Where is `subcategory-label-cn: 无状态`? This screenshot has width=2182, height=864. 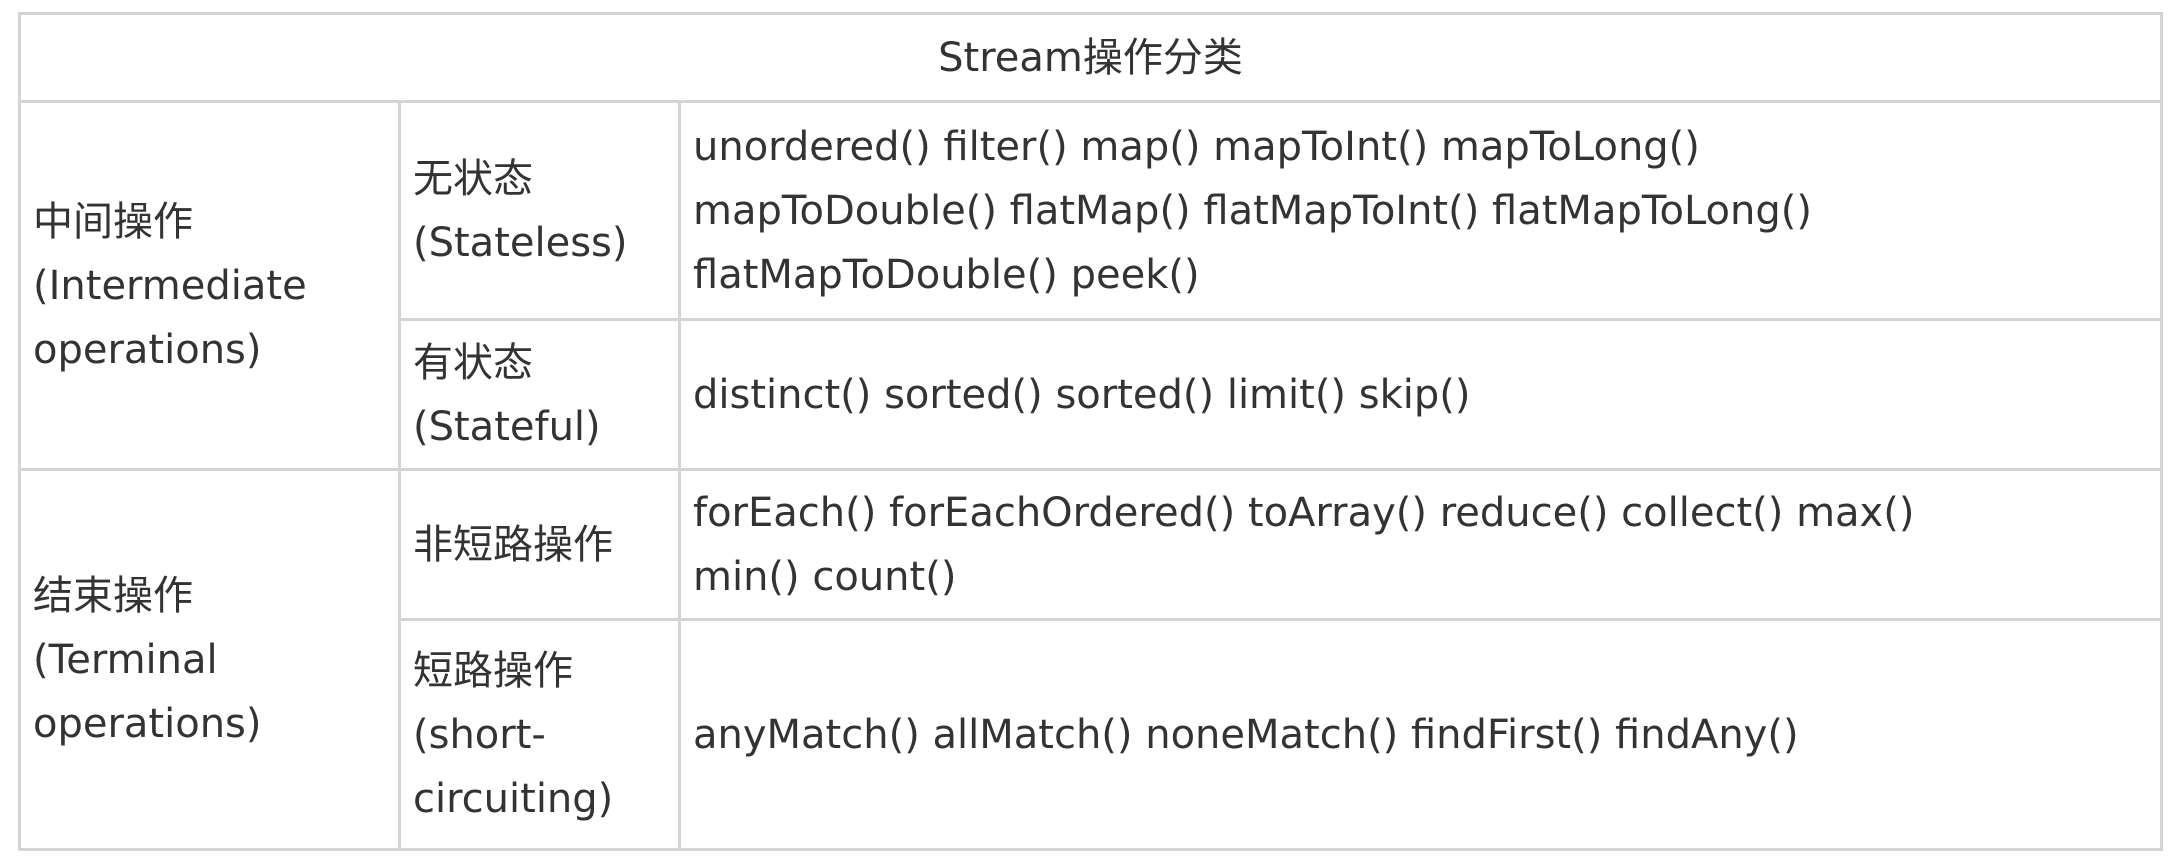
subcategory-label-cn: 无状态 is located at coordinates (473, 178).